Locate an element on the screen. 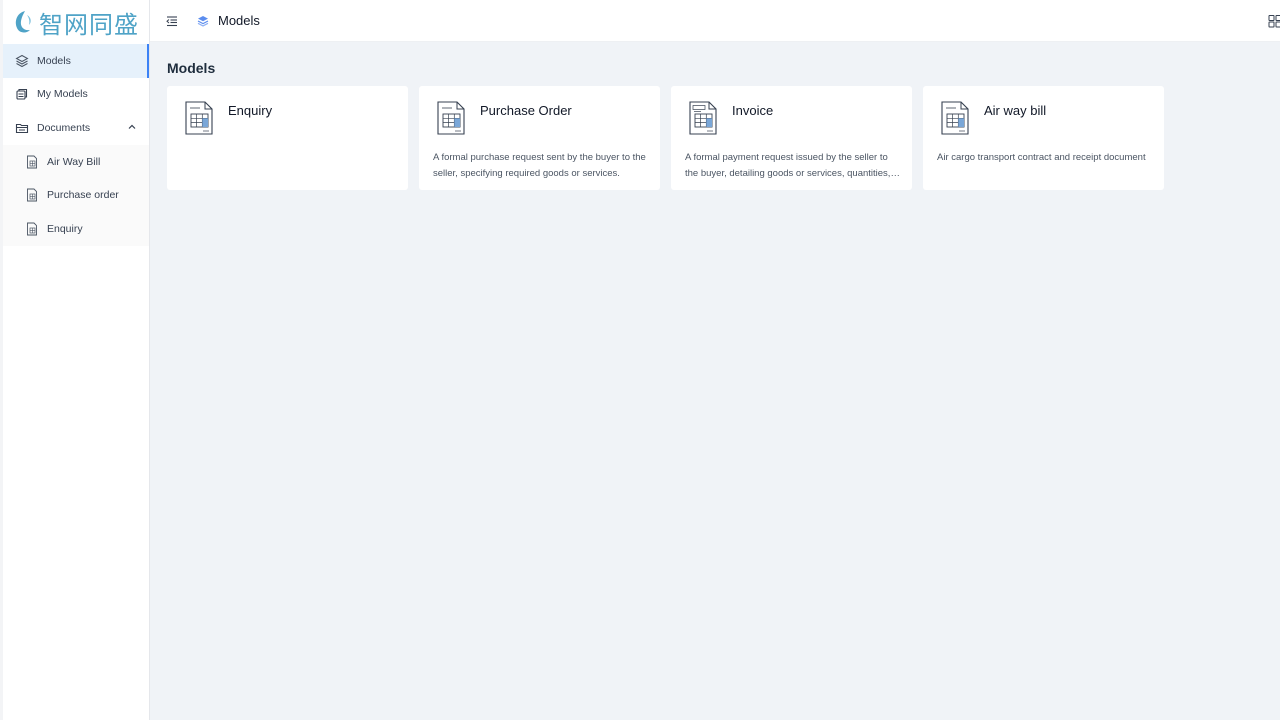  sidebar-item-air-way-bill: Air Way Bill is located at coordinates (76, 161).